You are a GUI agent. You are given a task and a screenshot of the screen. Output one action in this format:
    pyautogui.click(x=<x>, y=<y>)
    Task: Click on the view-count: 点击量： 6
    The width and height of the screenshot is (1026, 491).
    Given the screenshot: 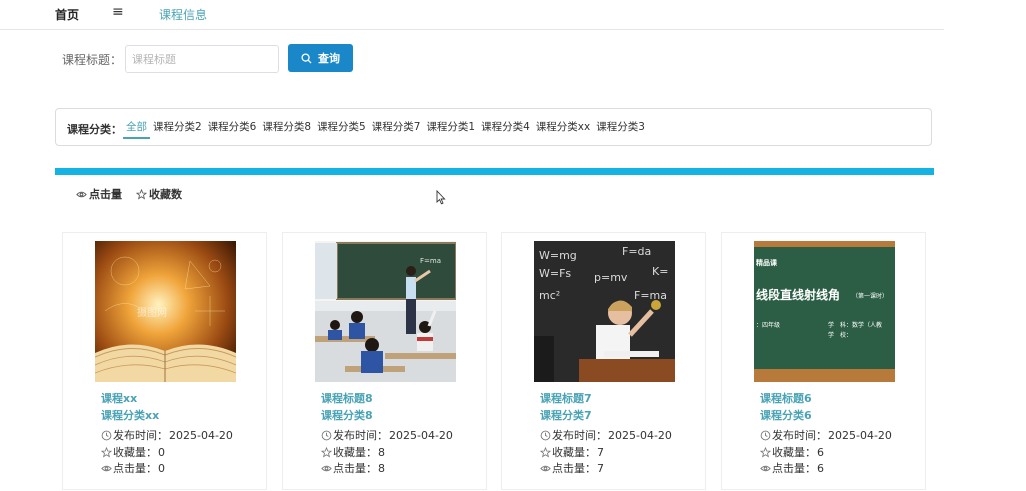 What is the action you would take?
    pyautogui.click(x=792, y=468)
    